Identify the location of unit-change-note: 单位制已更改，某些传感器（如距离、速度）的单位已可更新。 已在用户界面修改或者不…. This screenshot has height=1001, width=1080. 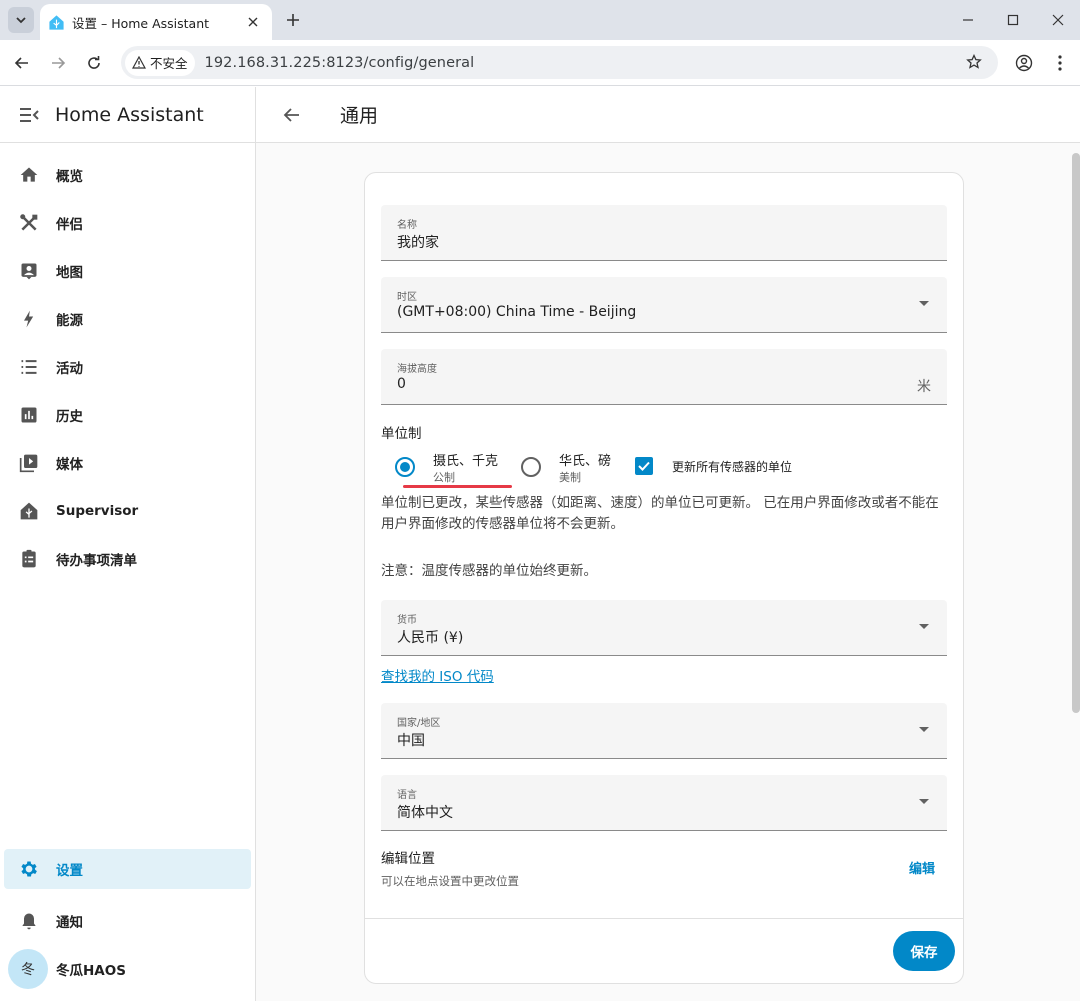
(660, 513).